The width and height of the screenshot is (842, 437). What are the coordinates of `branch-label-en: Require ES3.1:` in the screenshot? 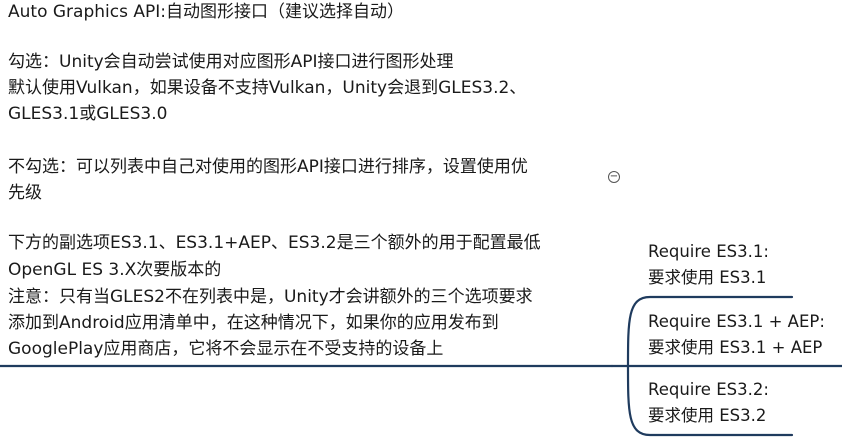 It's located at (708, 251).